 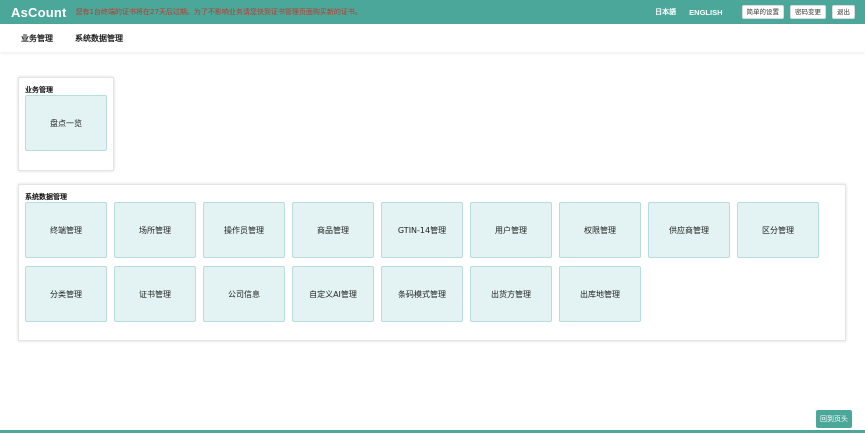 I want to click on tile-product-management: 商品管理, so click(x=333, y=230).